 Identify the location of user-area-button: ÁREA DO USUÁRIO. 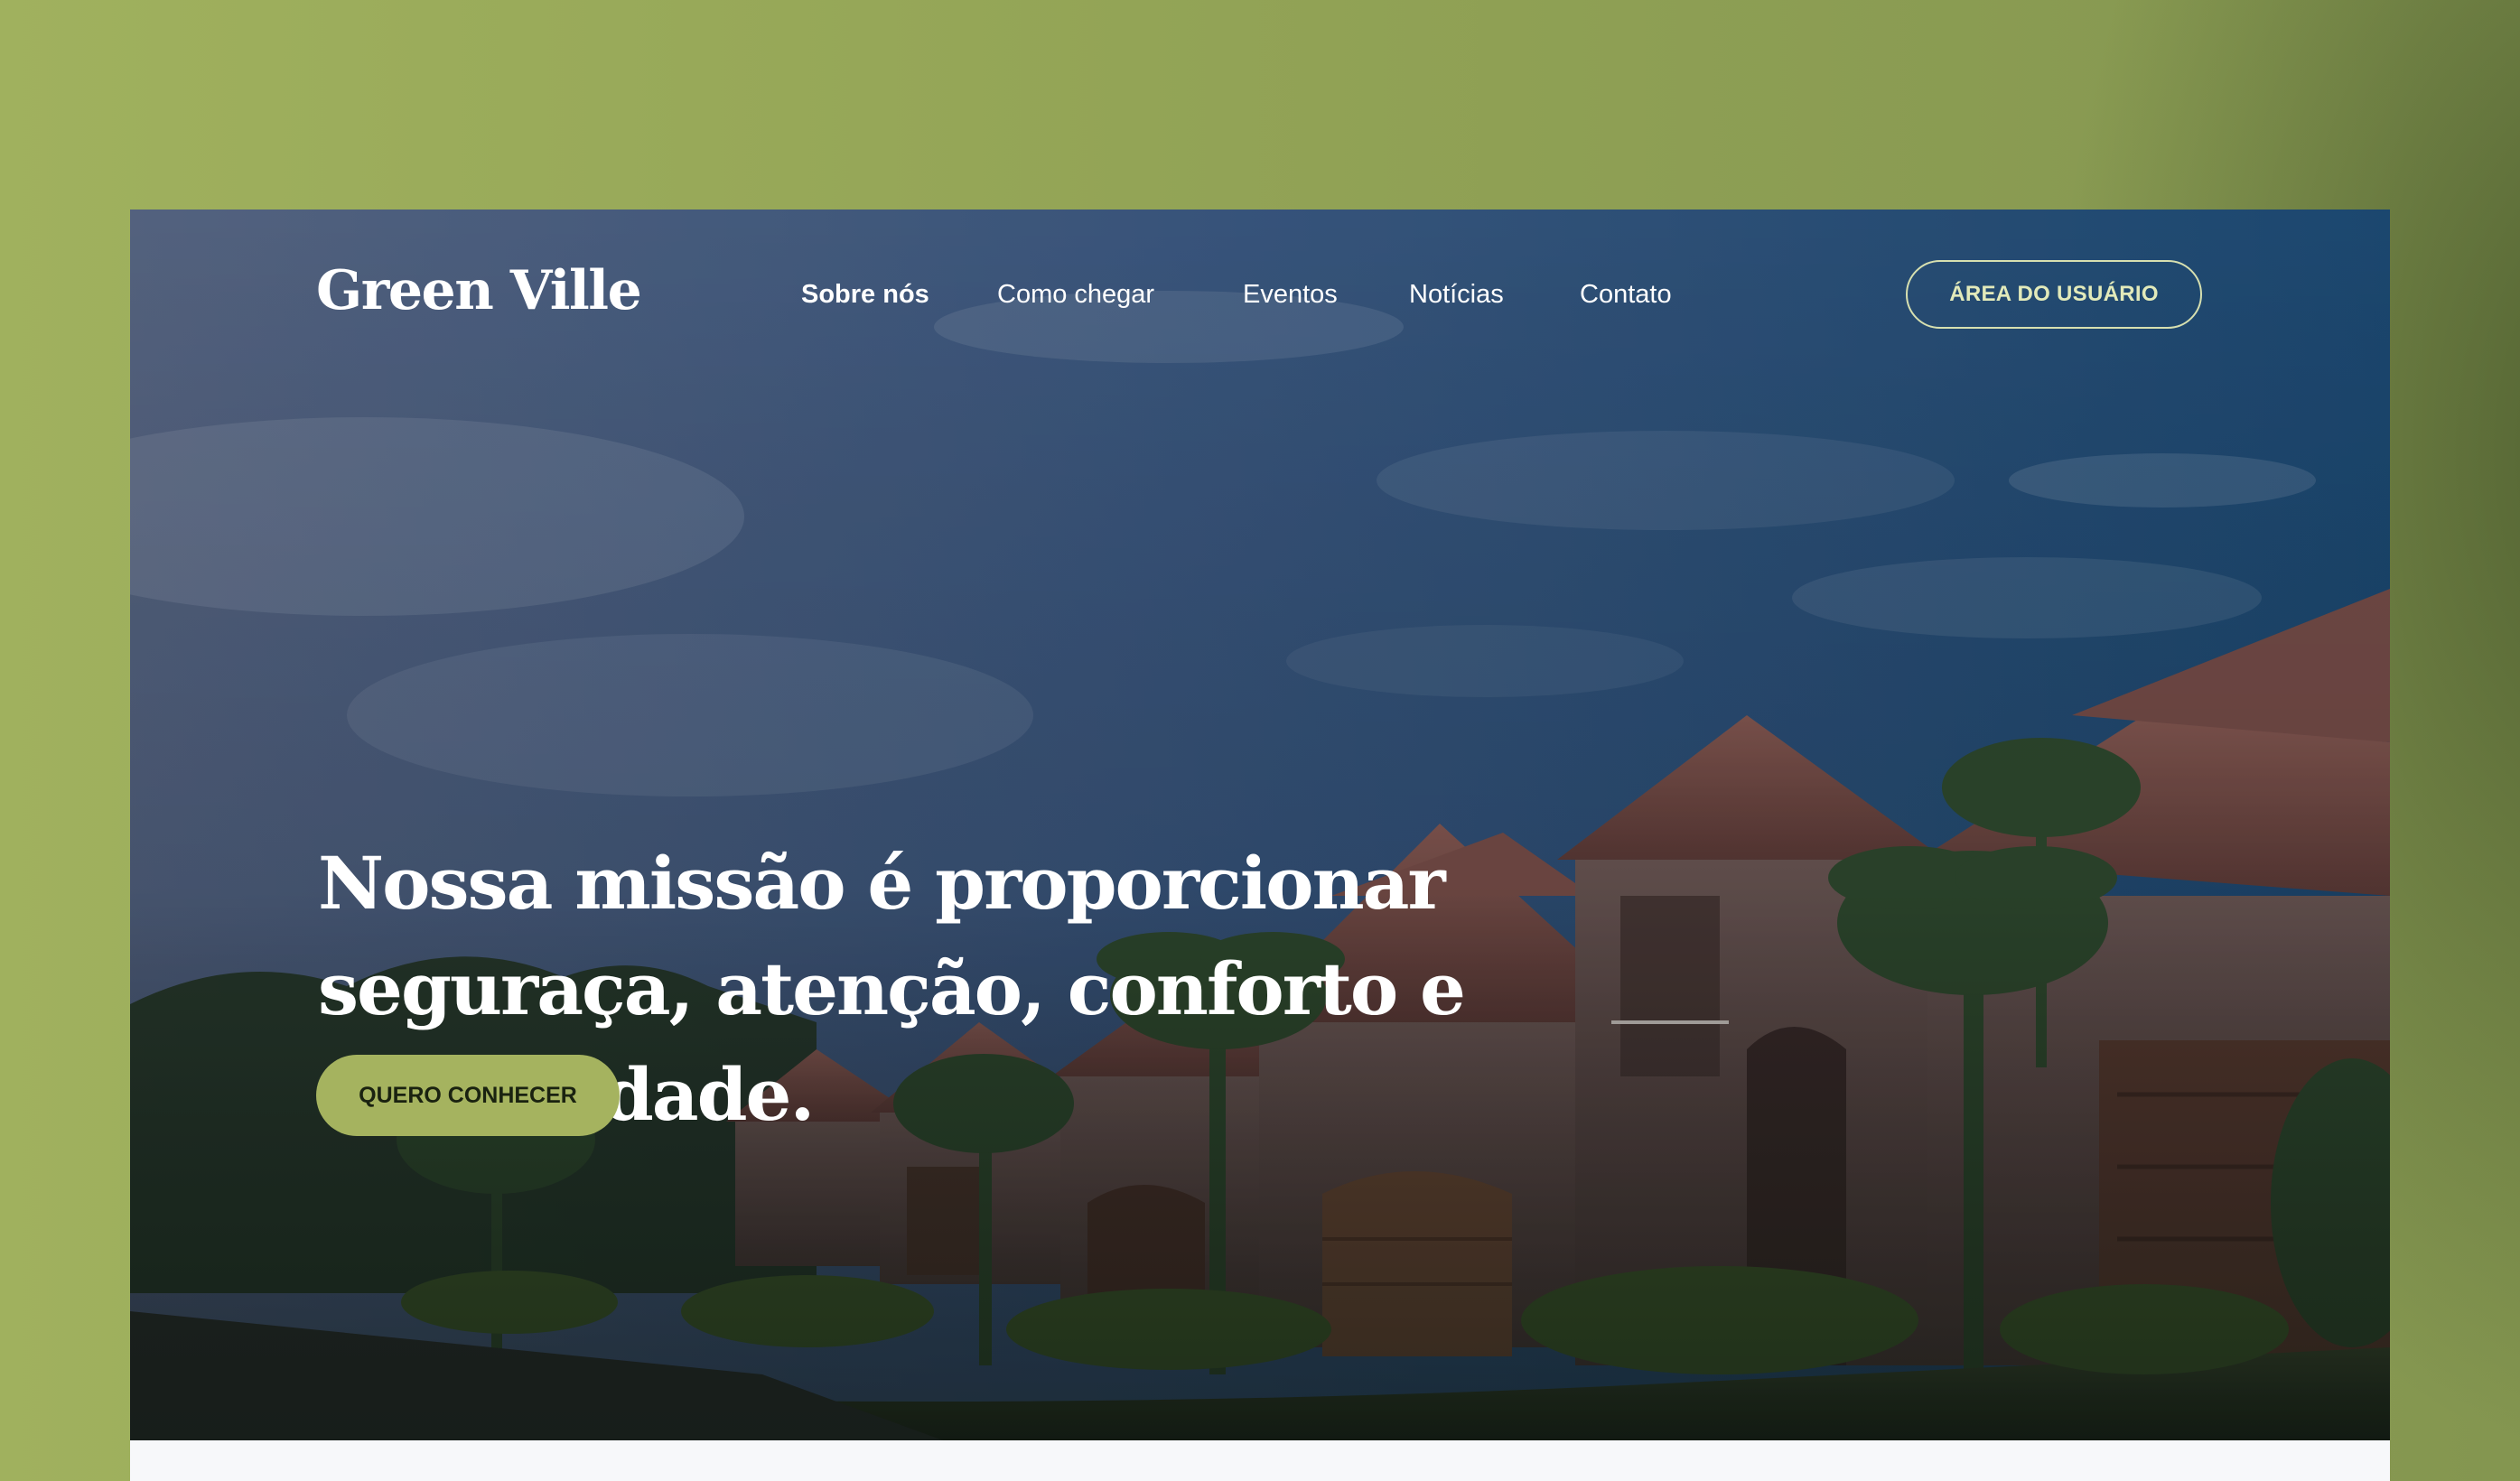
(2054, 294).